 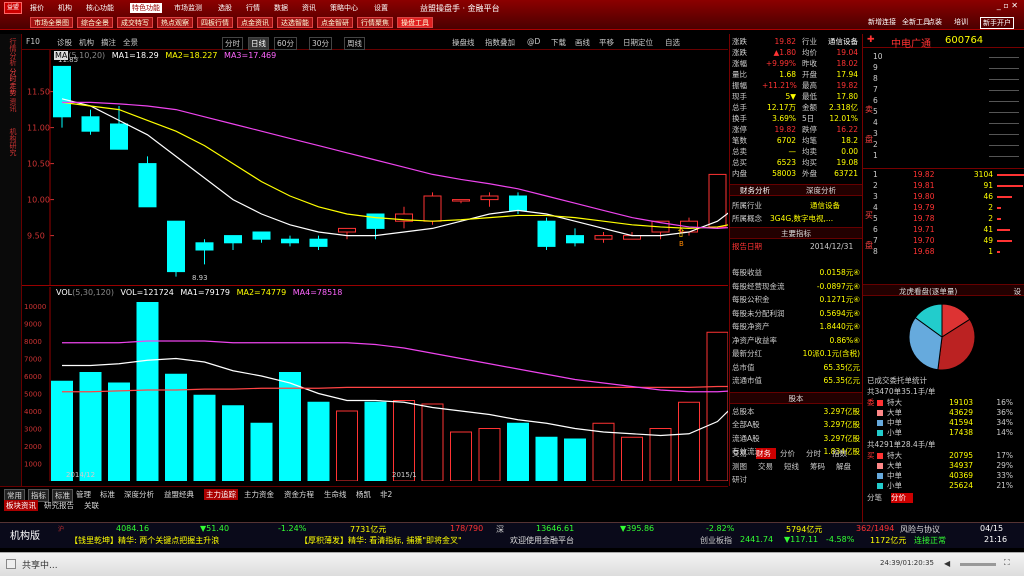 What do you see at coordinates (463, 42) in the screenshot?
I see `chart-action-0: 操盘线` at bounding box center [463, 42].